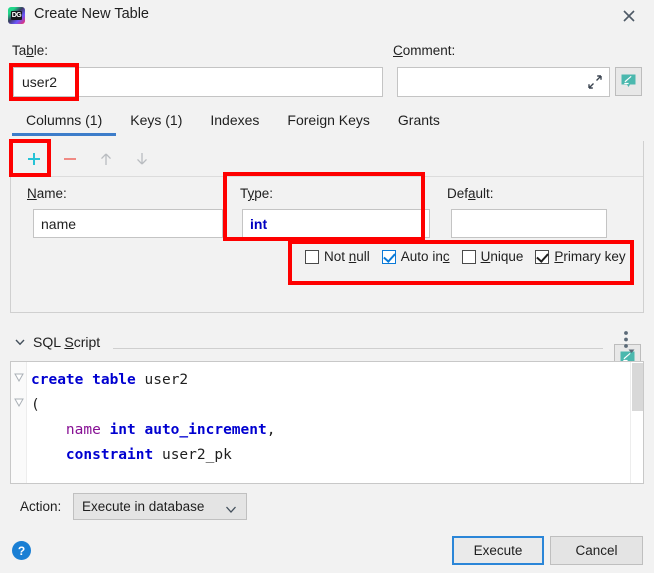 Image resolution: width=654 pixels, height=573 pixels. Describe the element at coordinates (156, 124) in the screenshot. I see `tab-keys: Keys (1)` at that location.